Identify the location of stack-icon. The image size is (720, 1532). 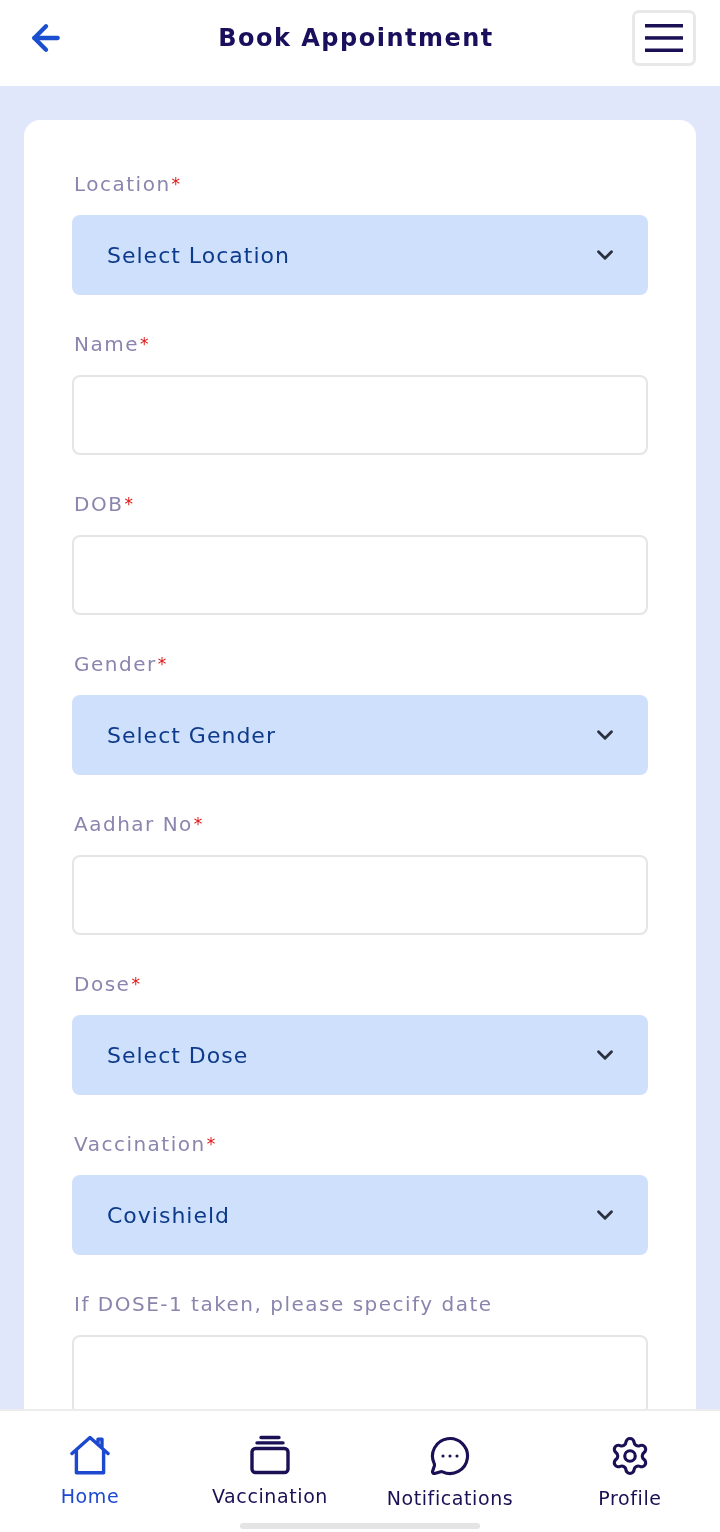
(270, 1455).